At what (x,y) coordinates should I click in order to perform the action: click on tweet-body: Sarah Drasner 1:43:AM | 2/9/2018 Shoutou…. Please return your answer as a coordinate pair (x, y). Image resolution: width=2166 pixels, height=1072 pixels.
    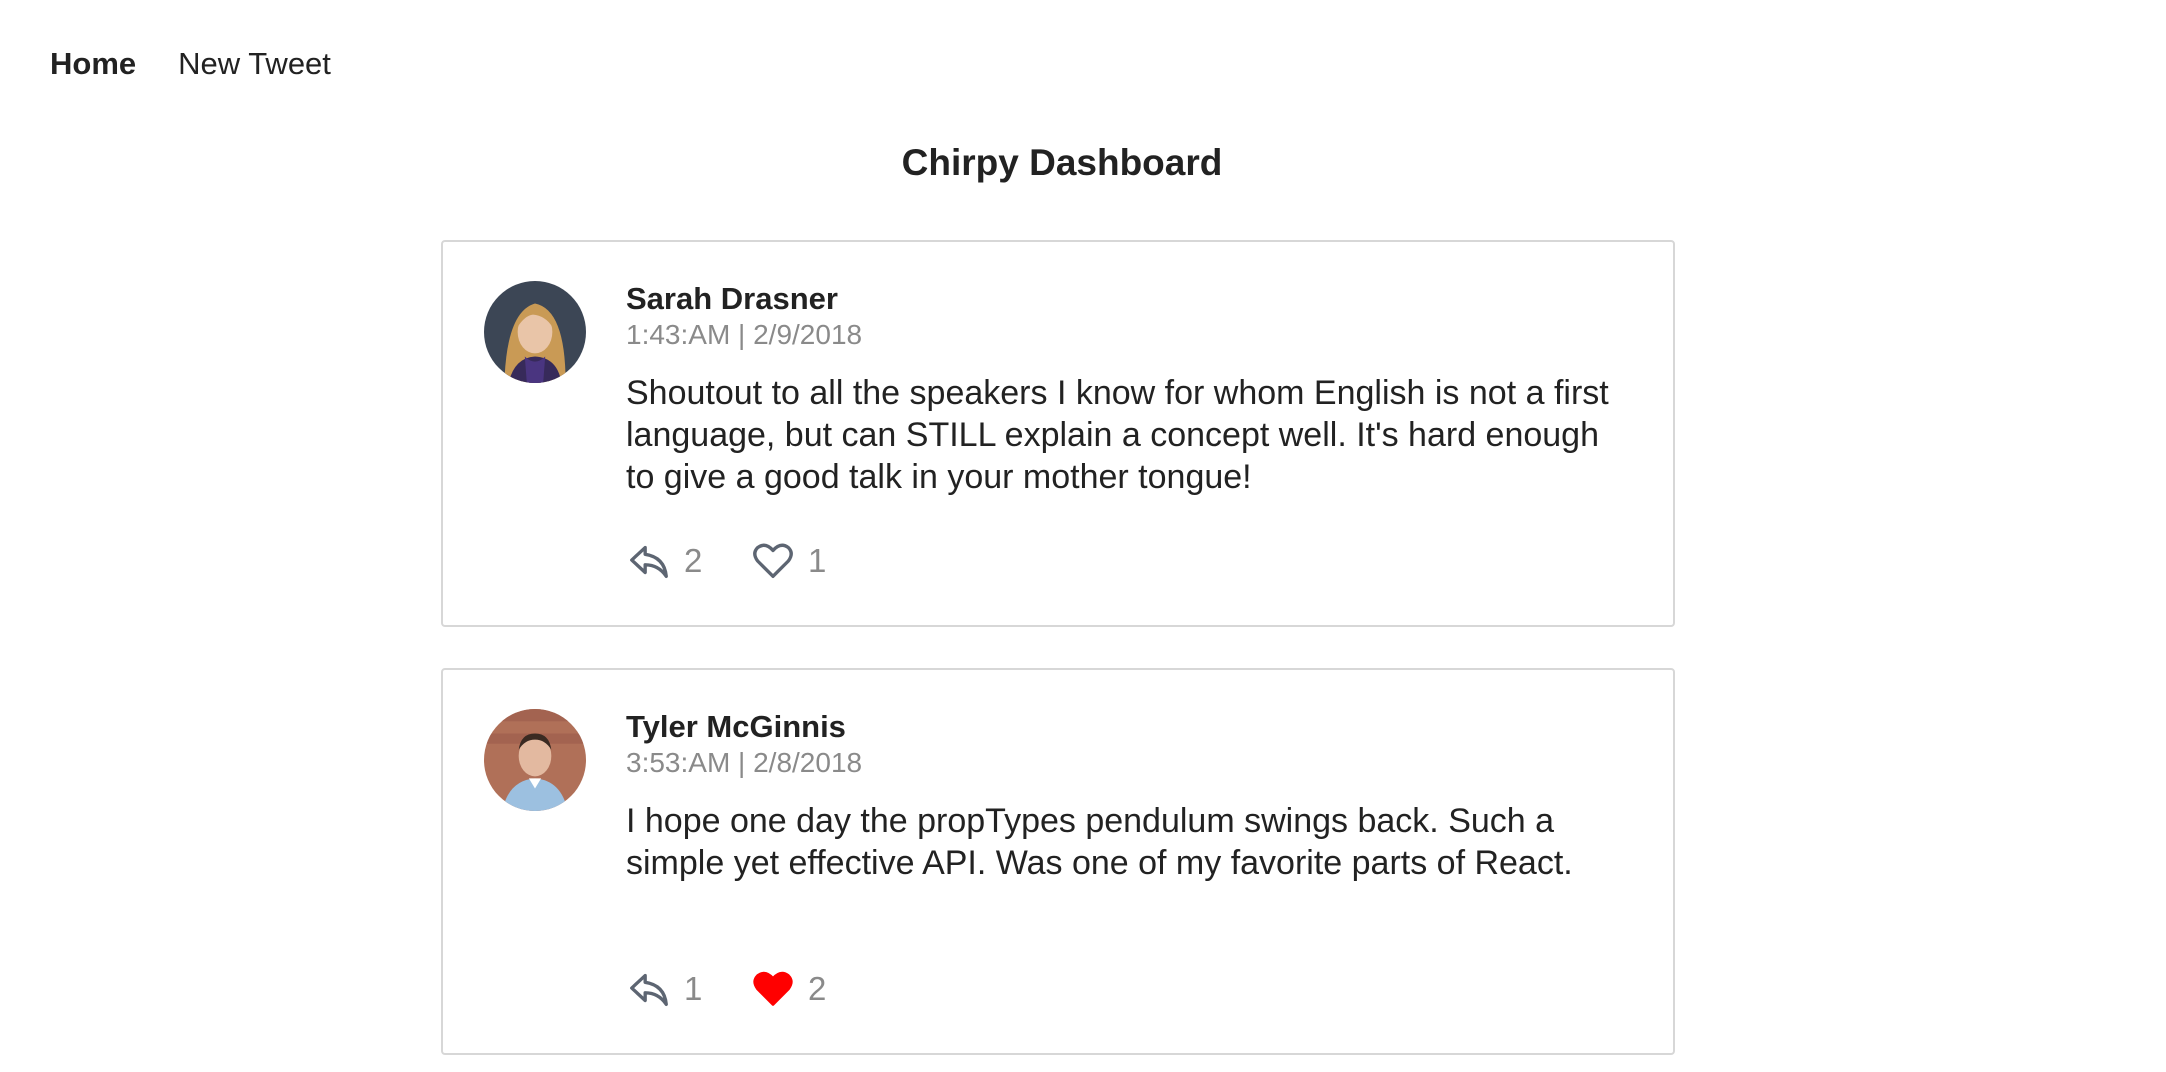
    Looking at the image, I should click on (1131, 389).